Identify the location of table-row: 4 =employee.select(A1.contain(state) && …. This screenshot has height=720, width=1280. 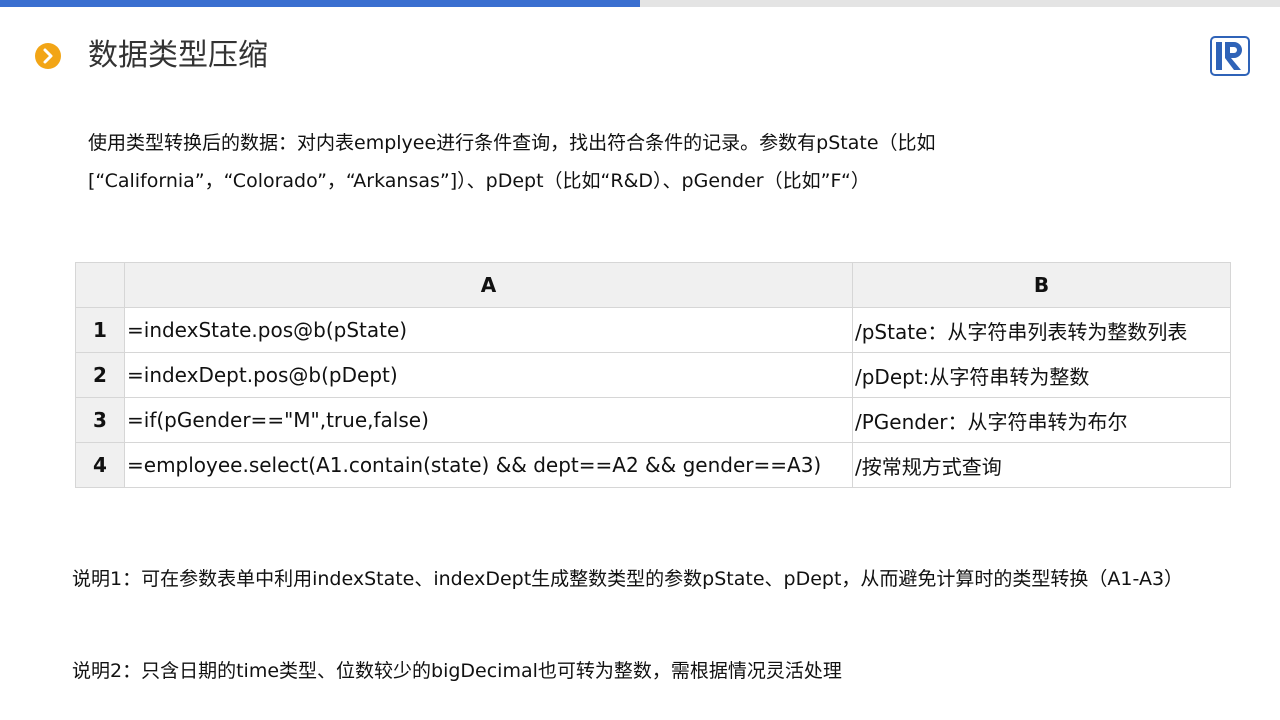
(653, 465).